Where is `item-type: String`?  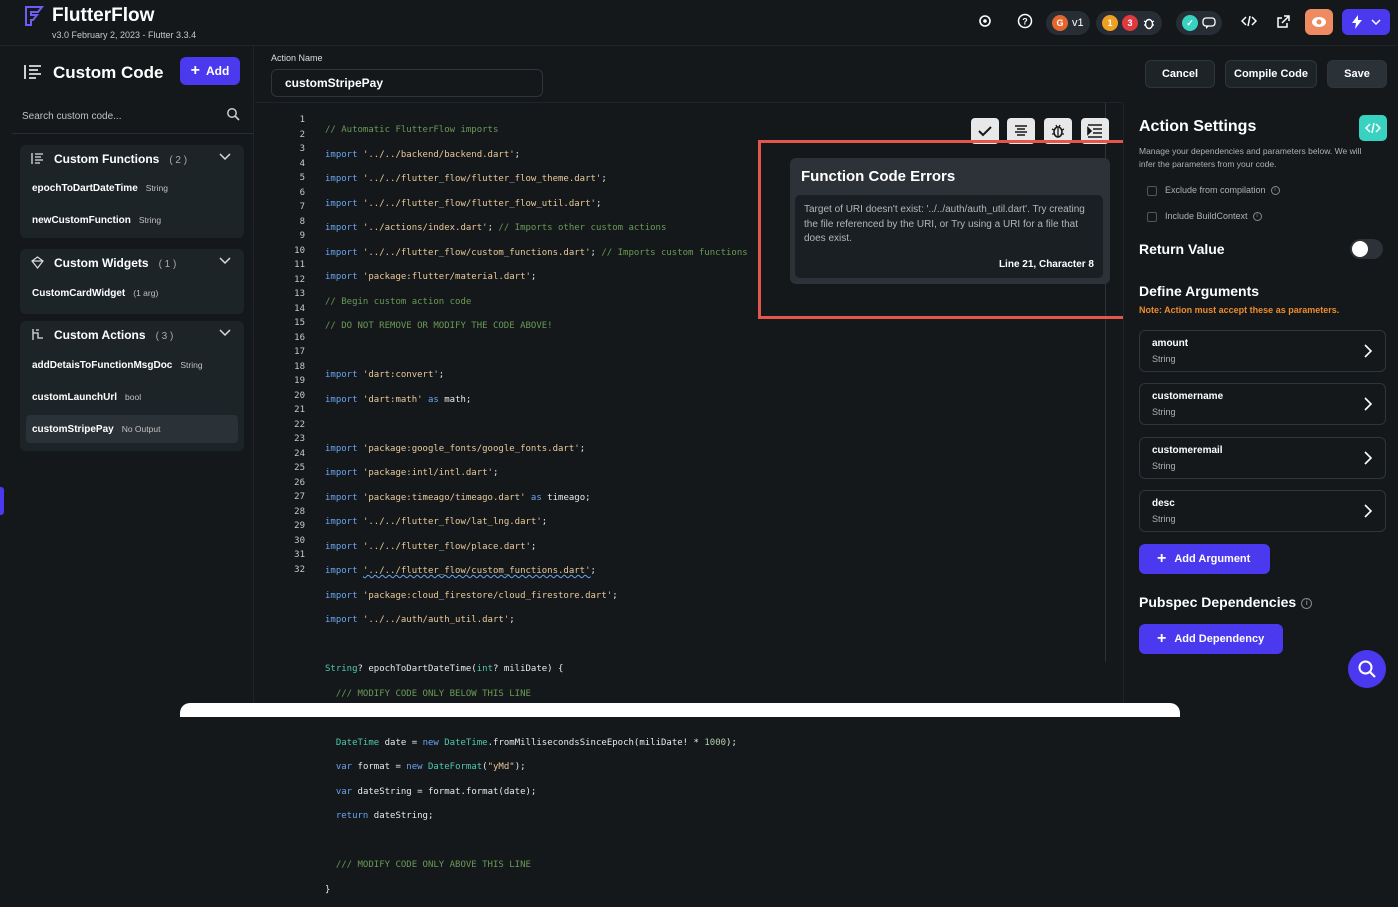 item-type: String is located at coordinates (156, 188).